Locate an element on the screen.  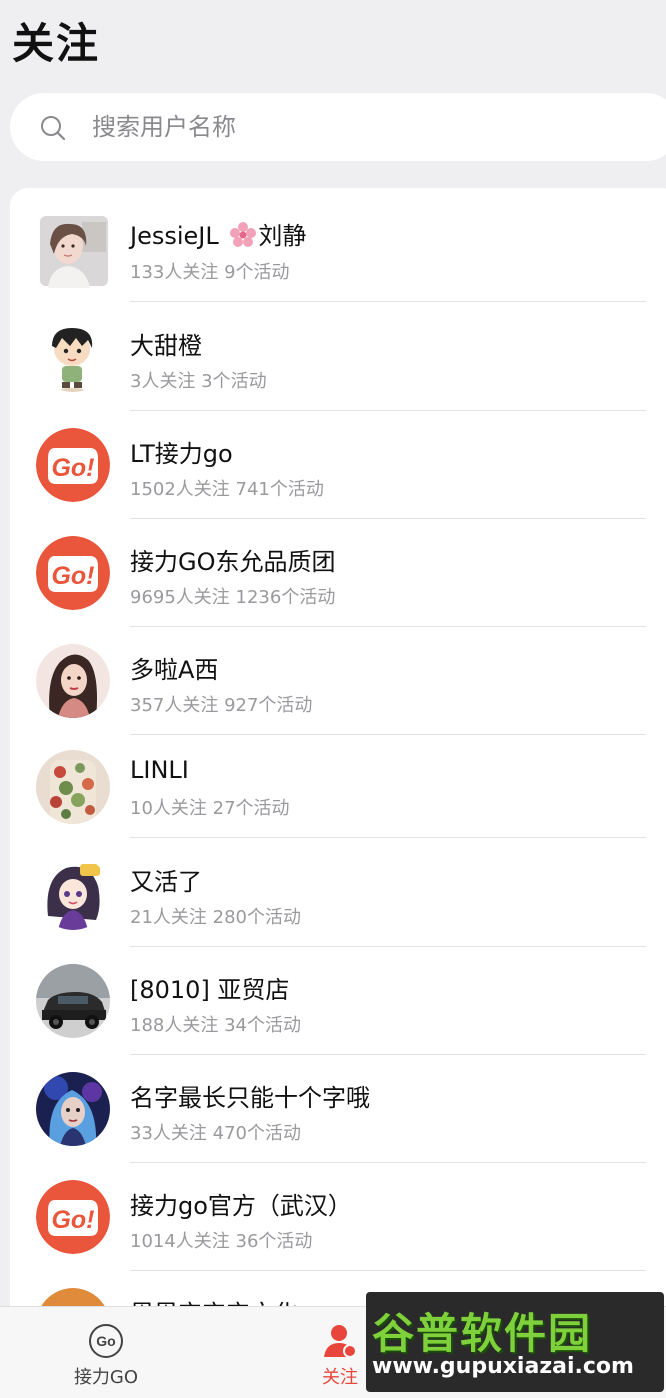
follow-meta: 9695人关注 1236个活动 is located at coordinates (233, 597).